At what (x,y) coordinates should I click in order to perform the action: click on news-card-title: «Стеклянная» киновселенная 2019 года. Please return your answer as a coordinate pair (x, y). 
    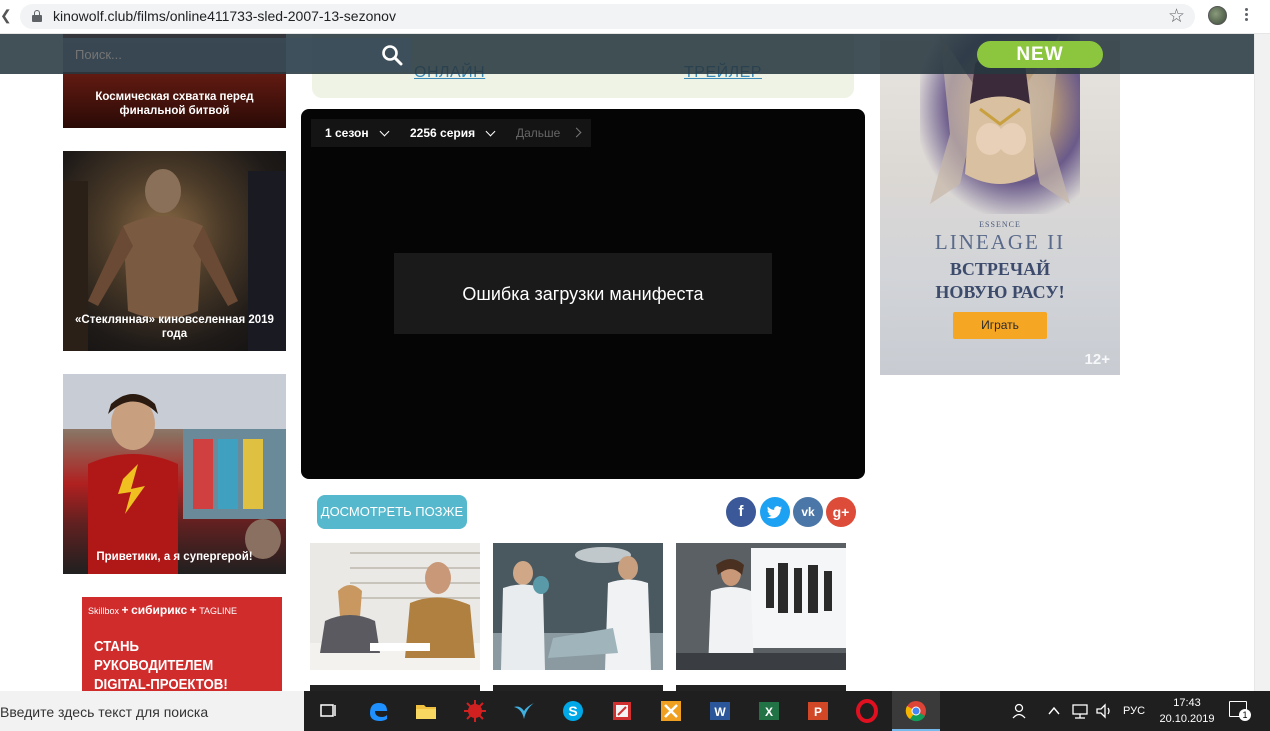
    Looking at the image, I should click on (174, 327).